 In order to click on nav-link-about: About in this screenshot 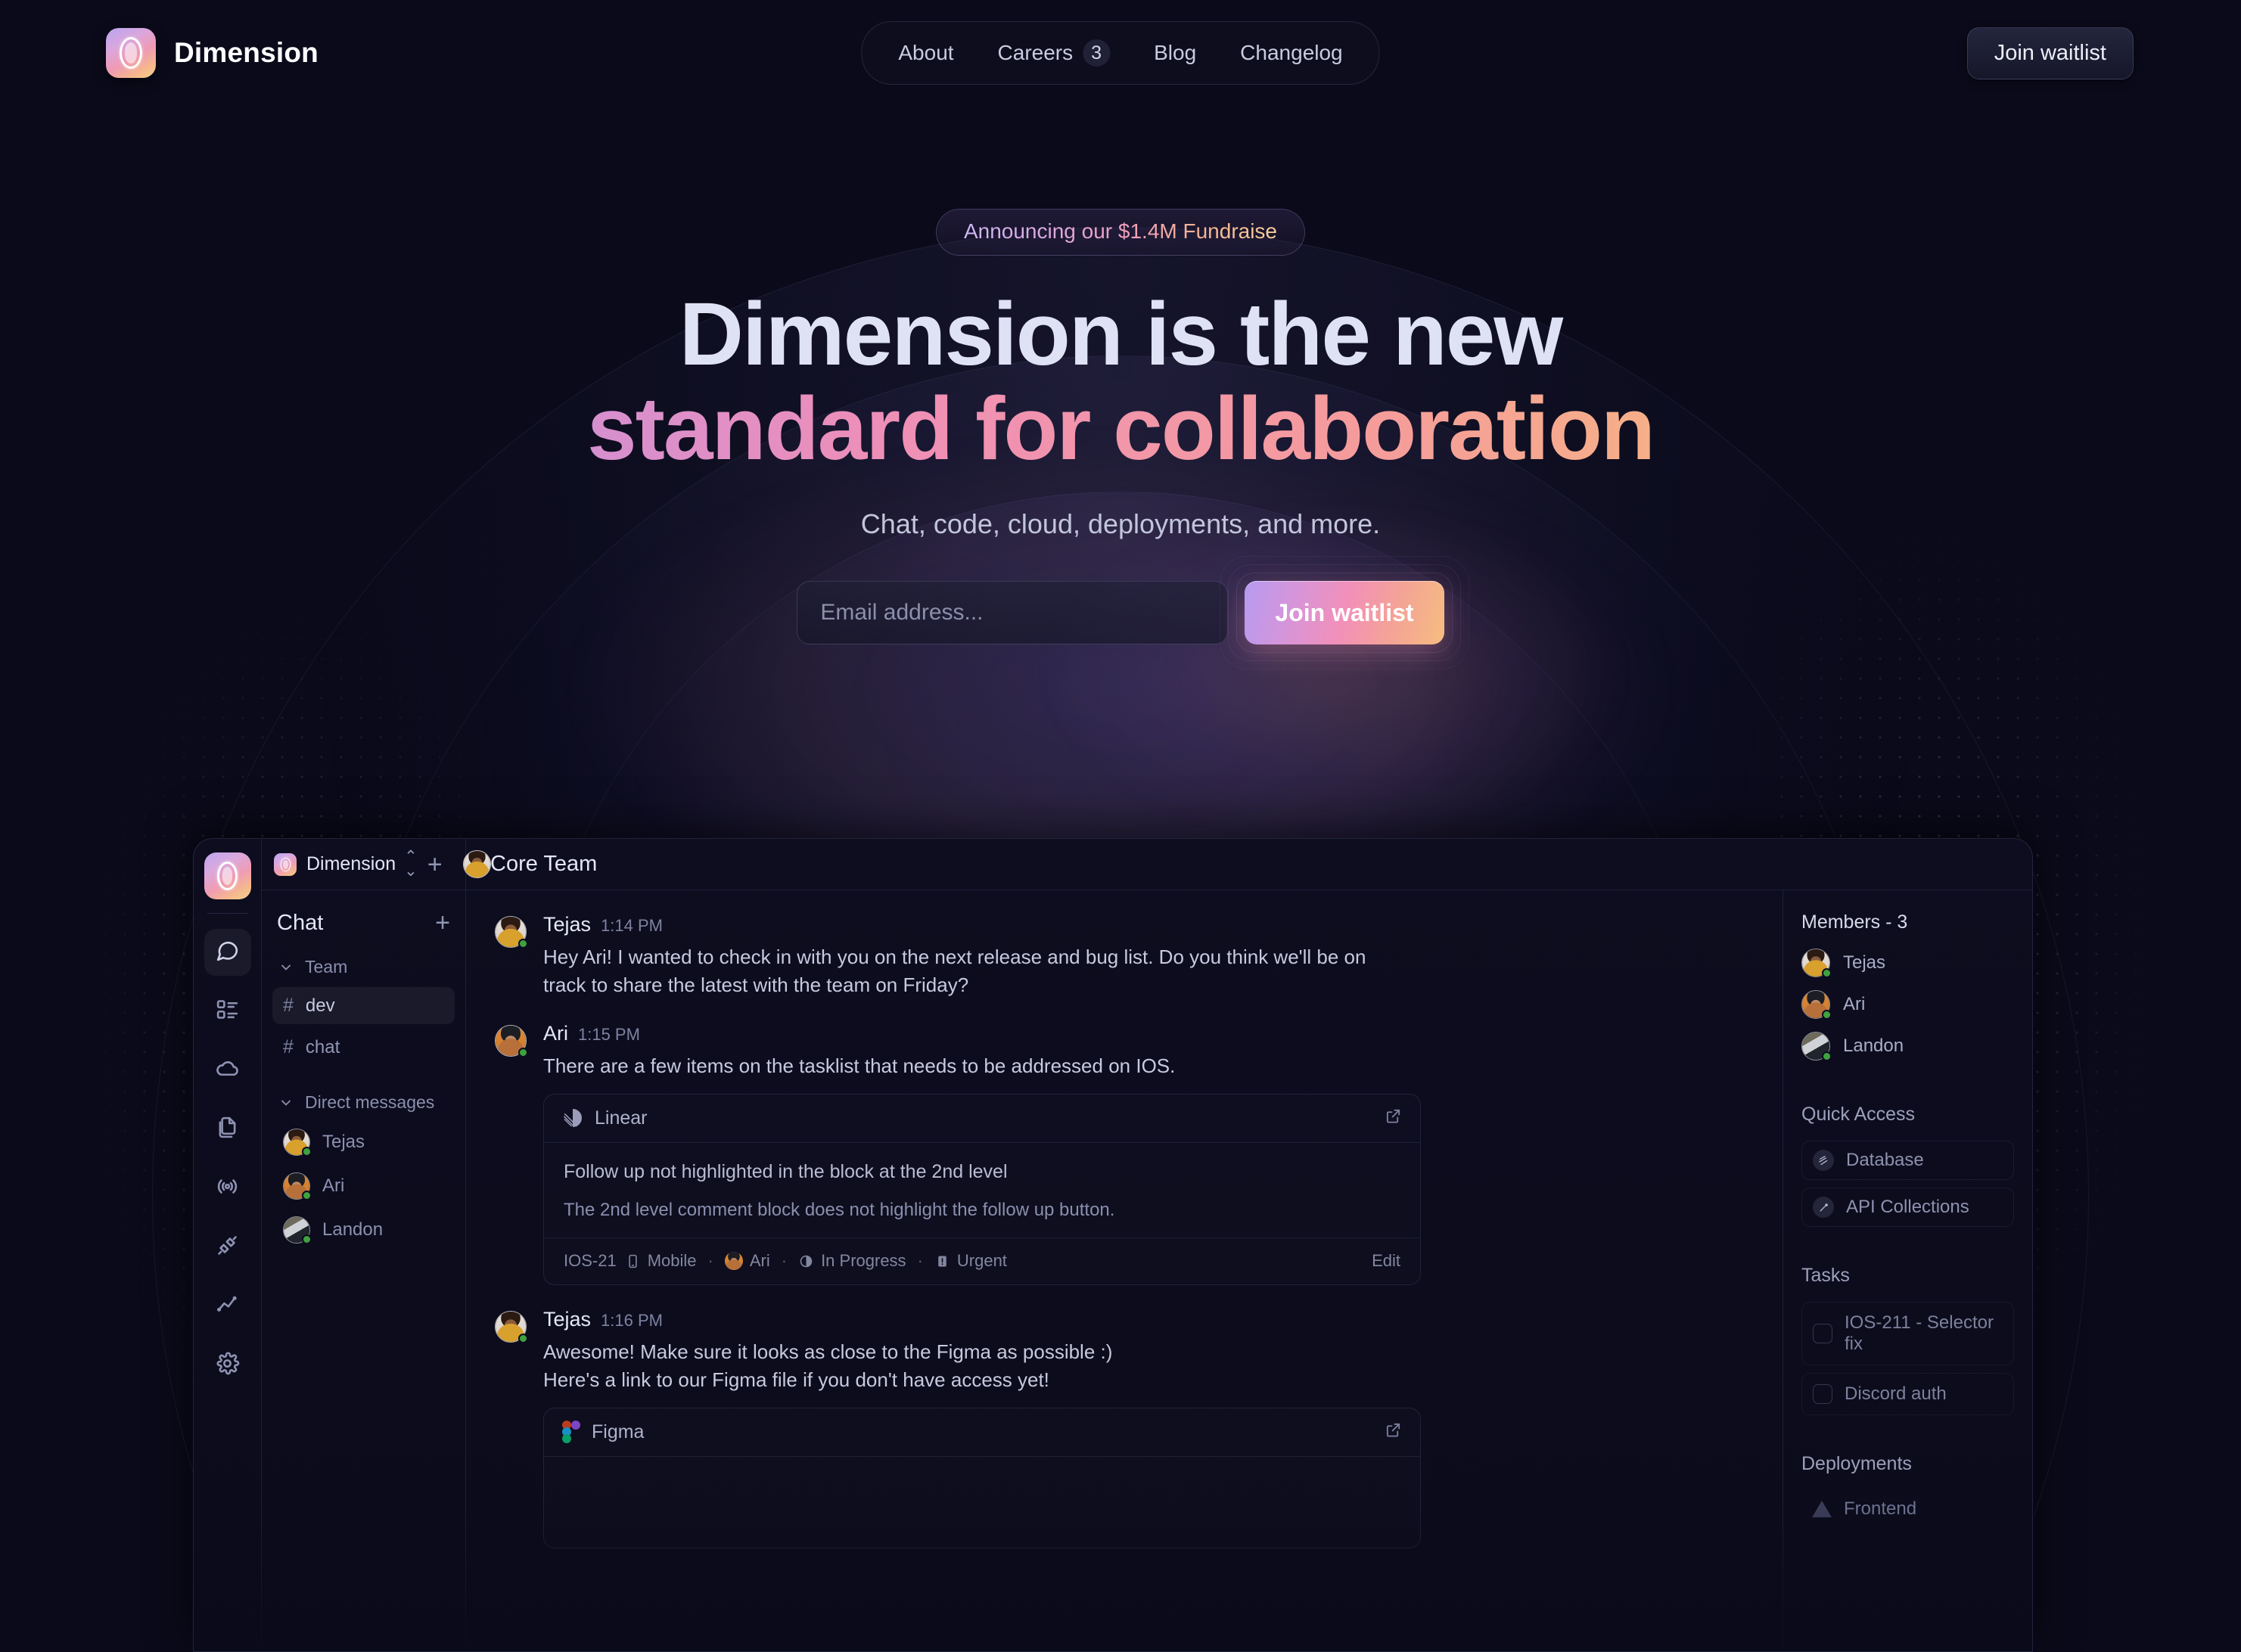, I will do `click(925, 53)`.